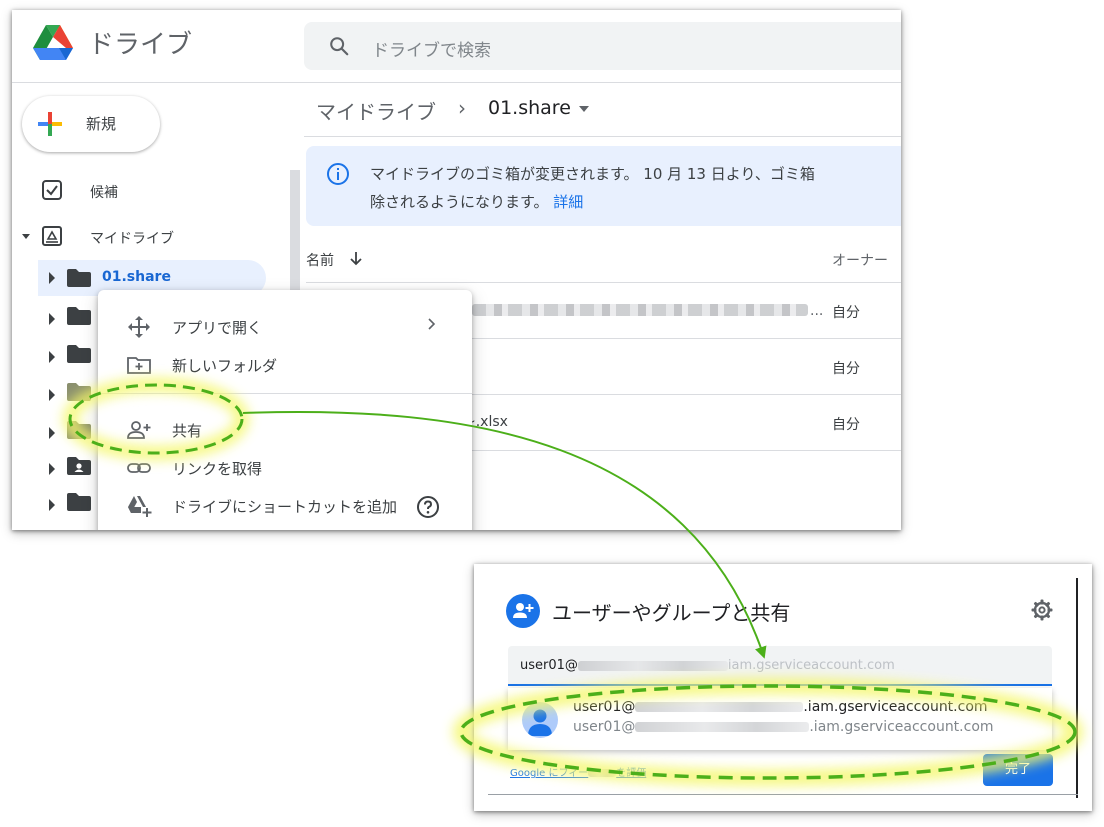 The width and height of the screenshot is (1104, 827). What do you see at coordinates (1042, 610) in the screenshot?
I see `gear-icon` at bounding box center [1042, 610].